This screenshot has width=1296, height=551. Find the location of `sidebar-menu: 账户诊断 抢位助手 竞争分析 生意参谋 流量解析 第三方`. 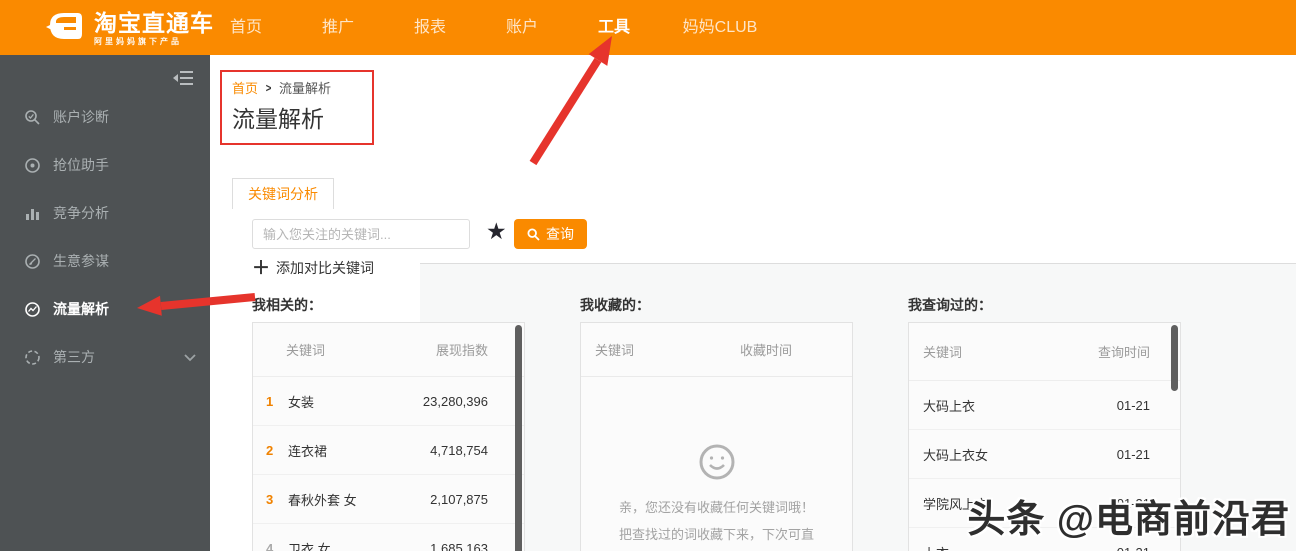

sidebar-menu: 账户诊断 抢位助手 竞争分析 生意参谋 流量解析 第三方 is located at coordinates (105, 237).